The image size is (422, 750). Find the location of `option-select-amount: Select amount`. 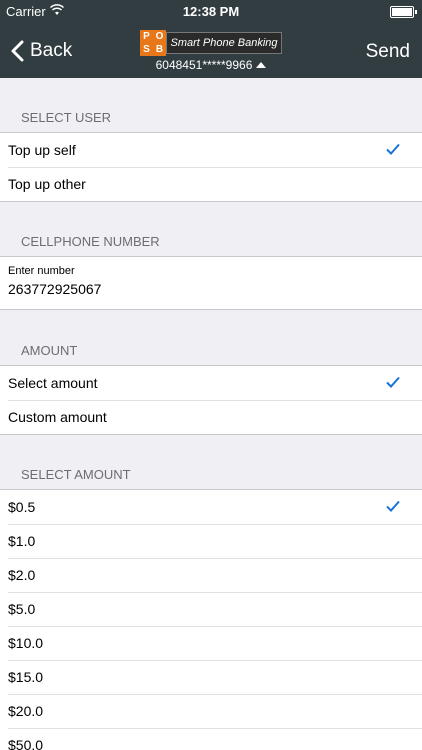

option-select-amount: Select amount is located at coordinates (211, 383).